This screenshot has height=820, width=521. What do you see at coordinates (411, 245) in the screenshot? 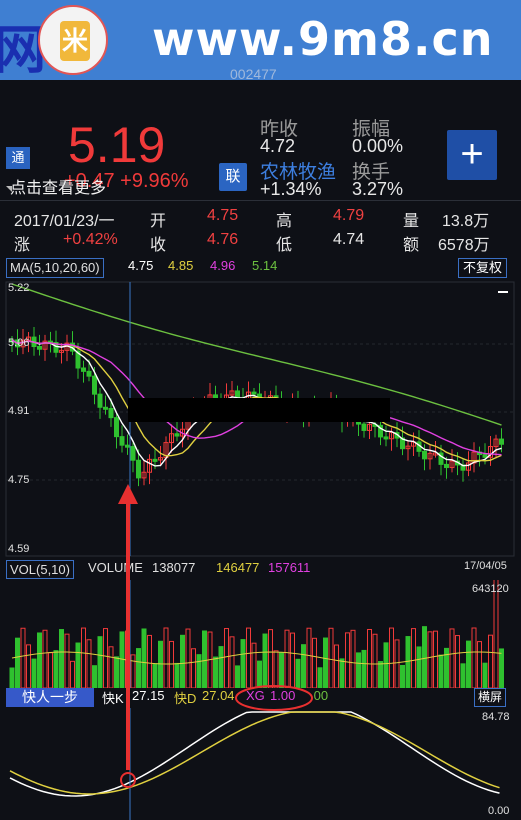
I see `amt-label: 额` at bounding box center [411, 245].